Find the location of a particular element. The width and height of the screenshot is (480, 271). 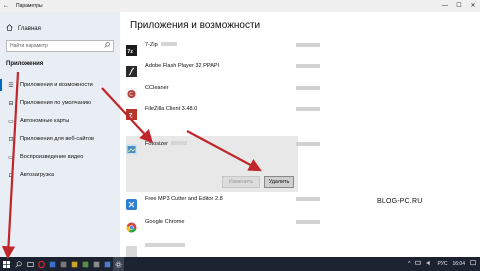

maximize-button: ☐ is located at coordinates (459, 6).